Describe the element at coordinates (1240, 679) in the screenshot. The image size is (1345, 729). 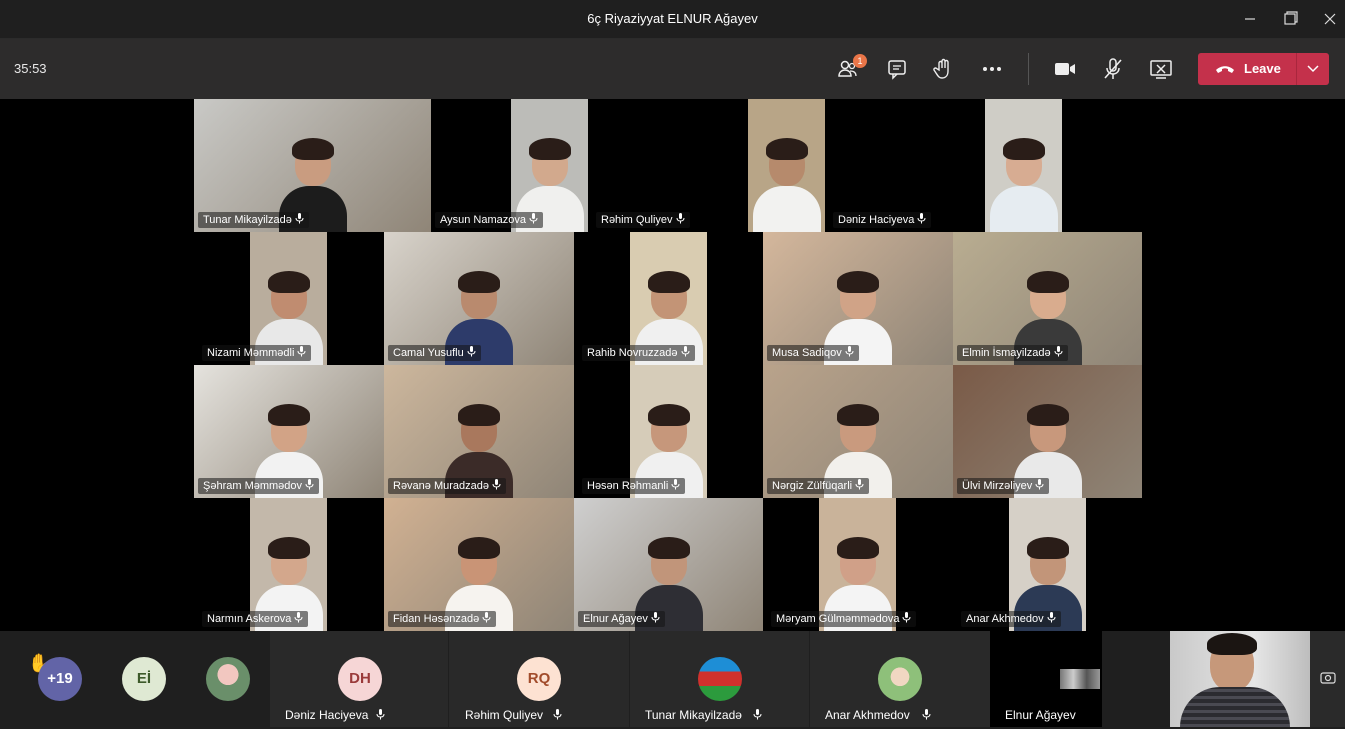
I see `self-view-video` at that location.